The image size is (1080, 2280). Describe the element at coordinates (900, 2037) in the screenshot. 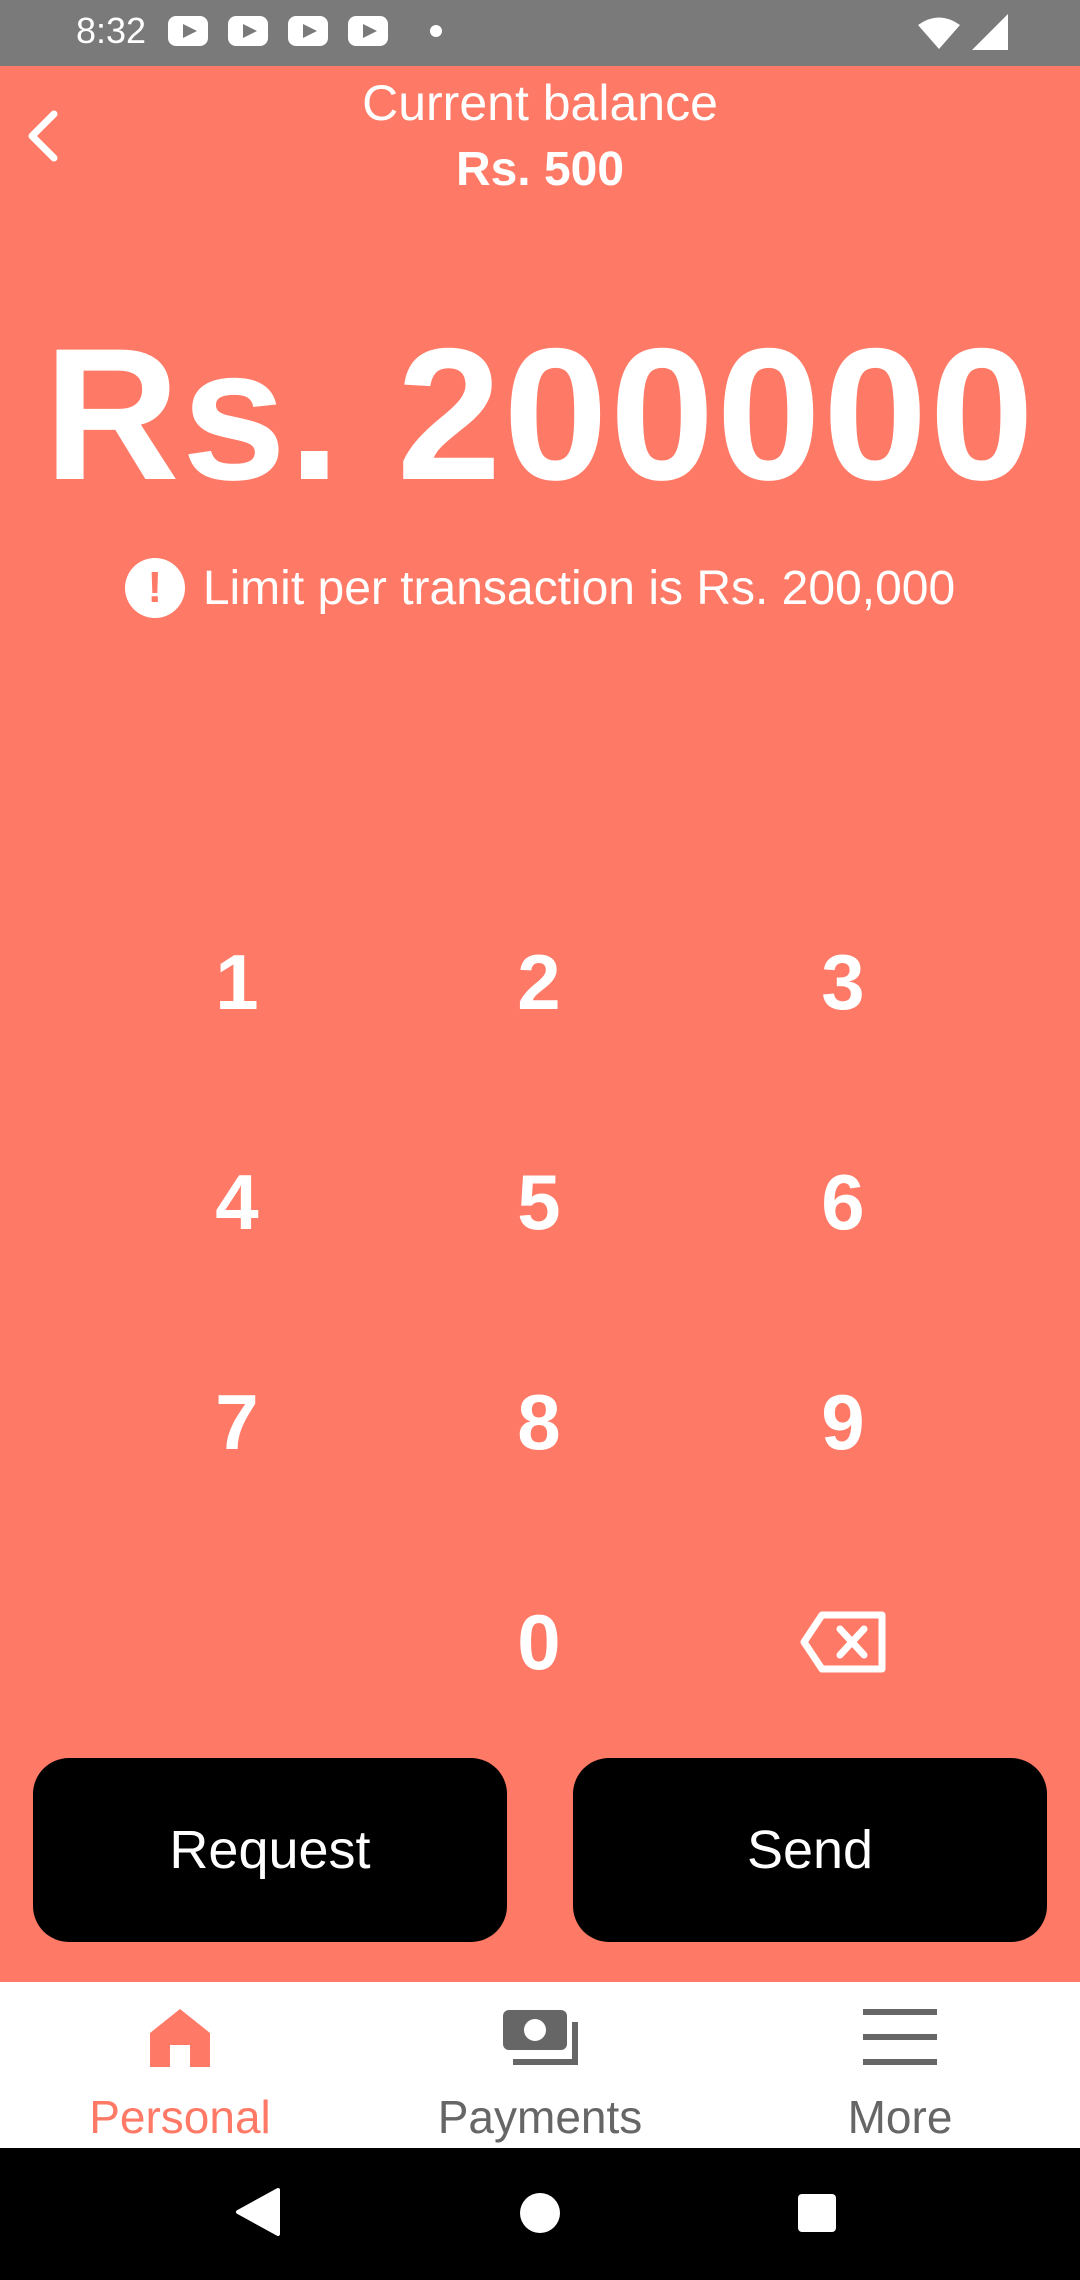

I see `menu-icon` at that location.